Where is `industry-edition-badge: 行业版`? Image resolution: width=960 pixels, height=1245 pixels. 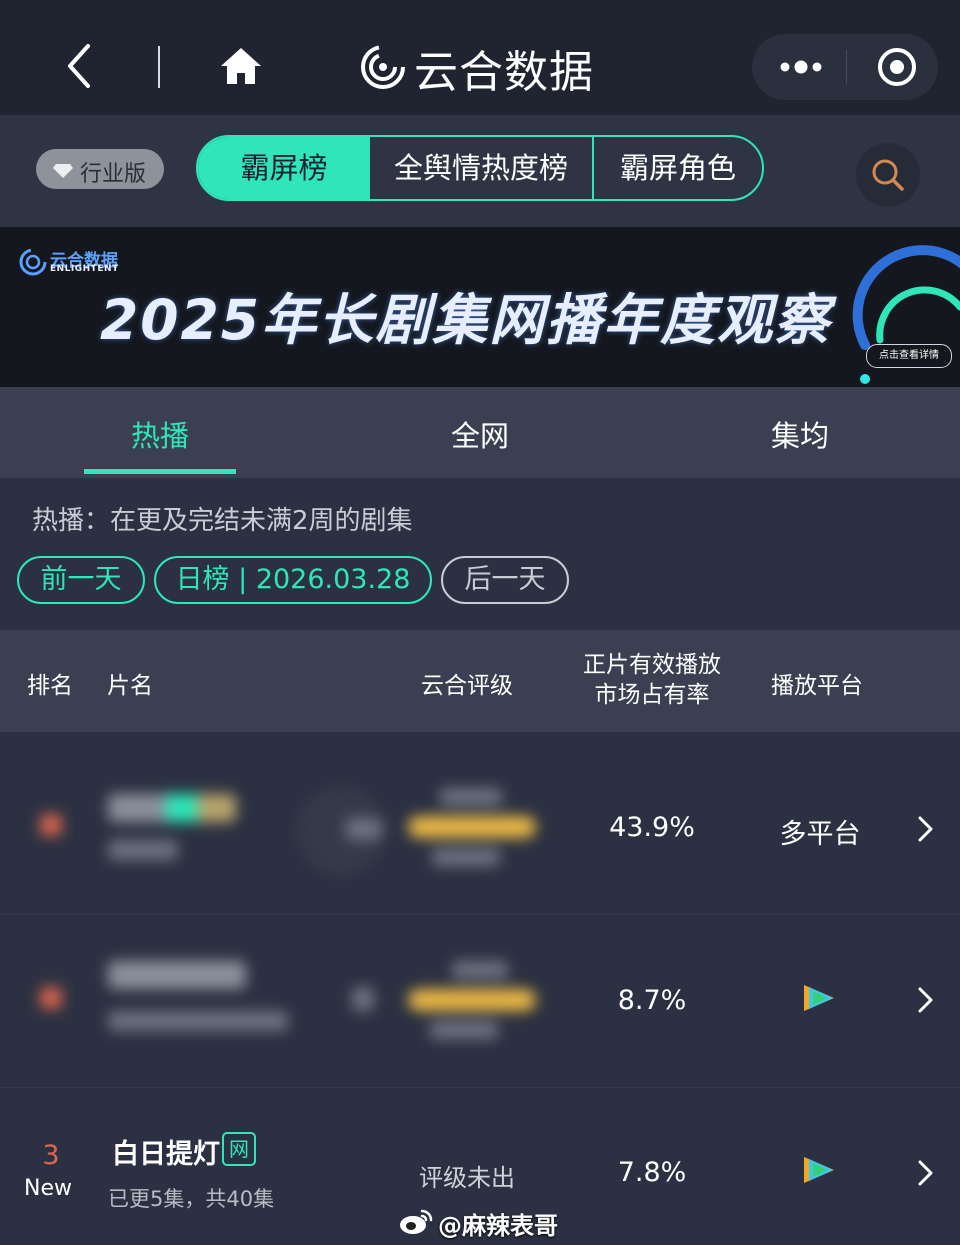 industry-edition-badge: 行业版 is located at coordinates (100, 169).